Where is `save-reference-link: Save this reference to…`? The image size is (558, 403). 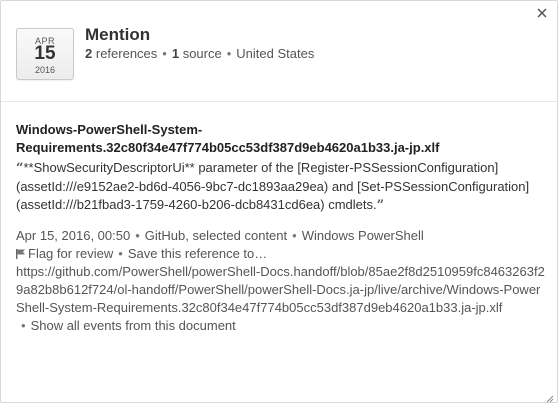 save-reference-link: Save this reference to… is located at coordinates (197, 253).